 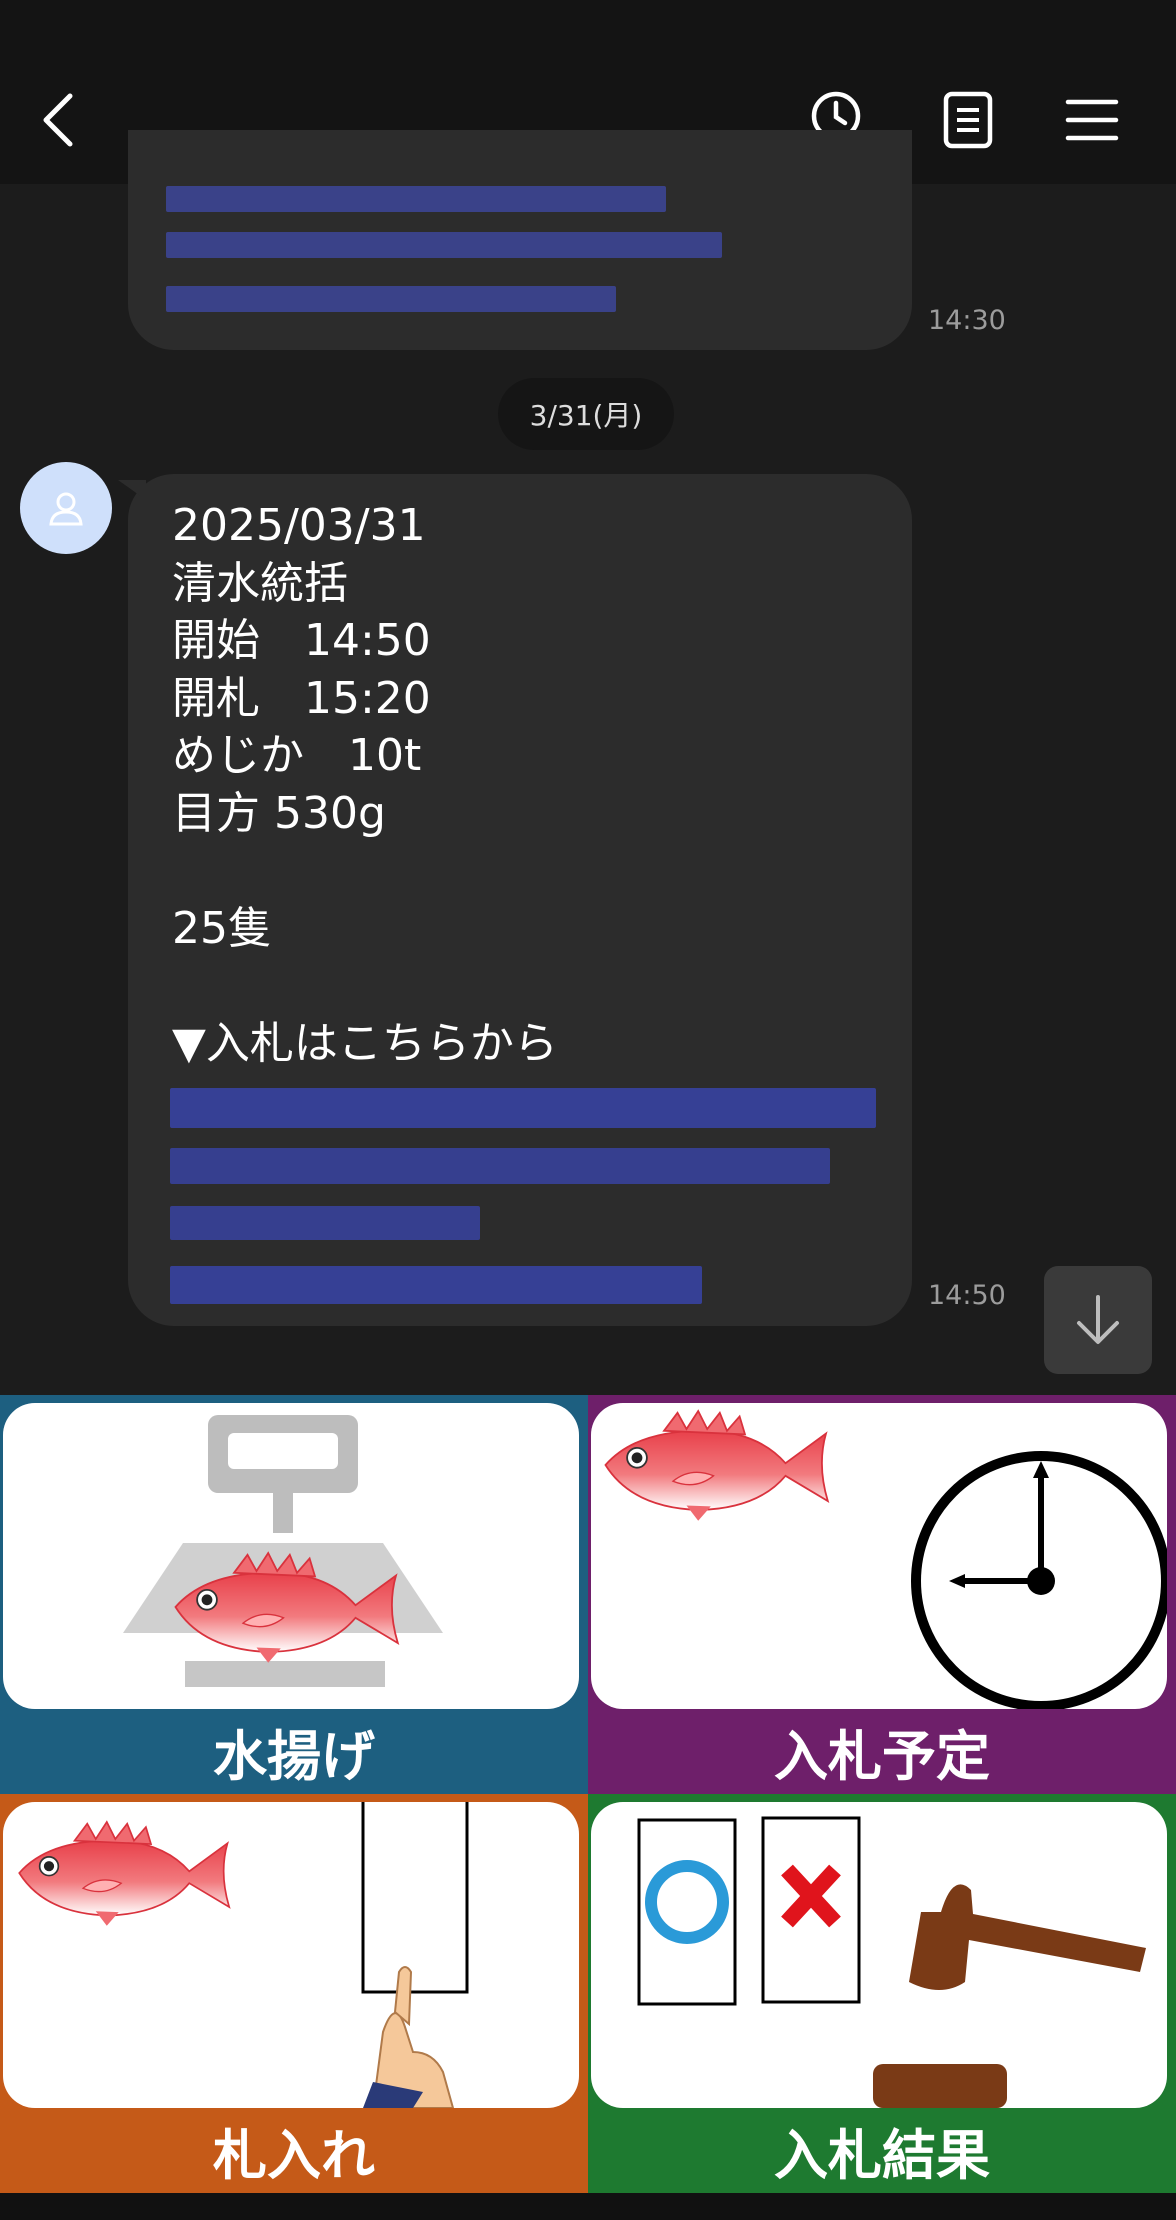 I want to click on bubble-tail, so click(x=132, y=490).